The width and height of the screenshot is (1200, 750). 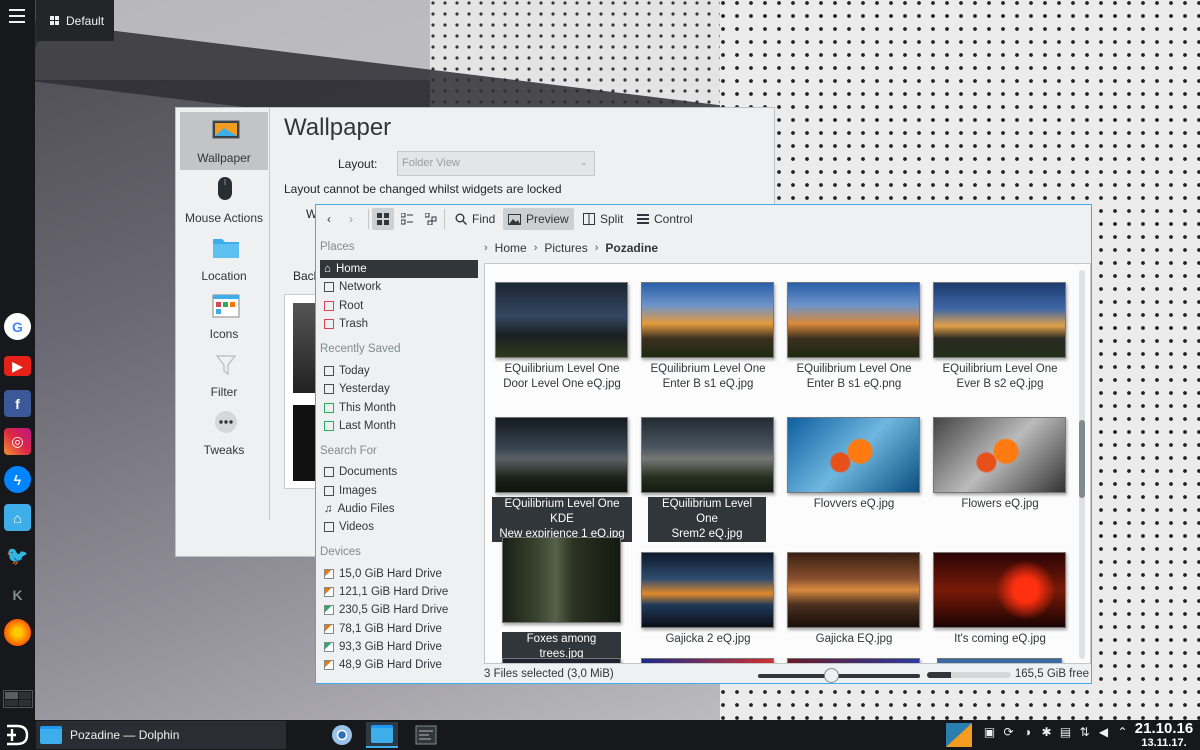 I want to click on recent-item-today: Today, so click(x=399, y=371).